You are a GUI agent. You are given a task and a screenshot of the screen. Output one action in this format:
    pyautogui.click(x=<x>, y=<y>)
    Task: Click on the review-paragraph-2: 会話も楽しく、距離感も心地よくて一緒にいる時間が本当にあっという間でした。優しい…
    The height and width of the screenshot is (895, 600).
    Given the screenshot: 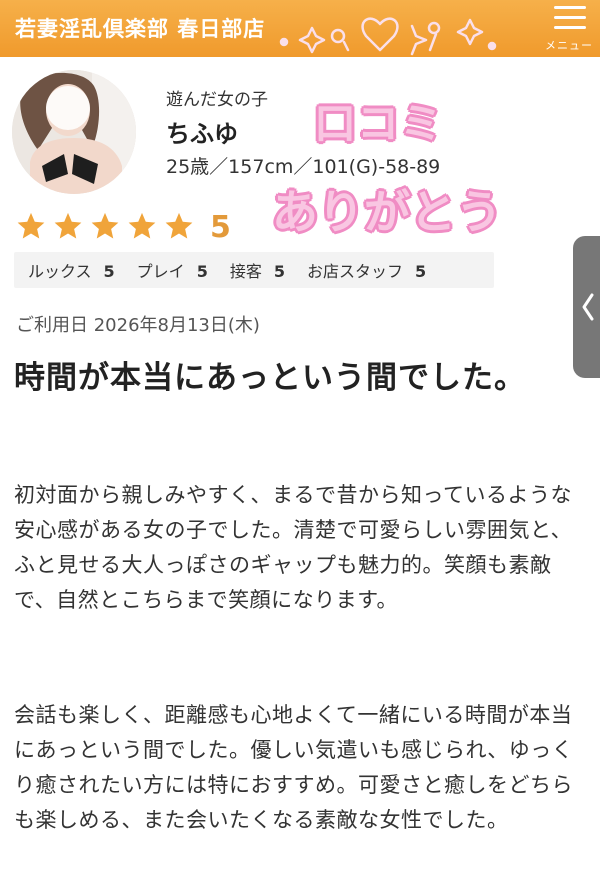 What is the action you would take?
    pyautogui.click(x=294, y=767)
    